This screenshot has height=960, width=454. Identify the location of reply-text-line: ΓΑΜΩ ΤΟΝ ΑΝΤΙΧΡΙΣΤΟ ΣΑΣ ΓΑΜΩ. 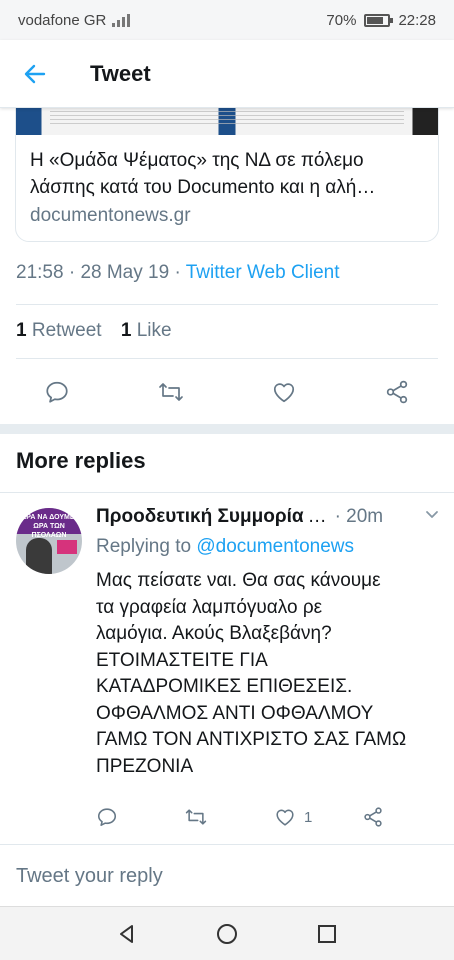
(251, 739).